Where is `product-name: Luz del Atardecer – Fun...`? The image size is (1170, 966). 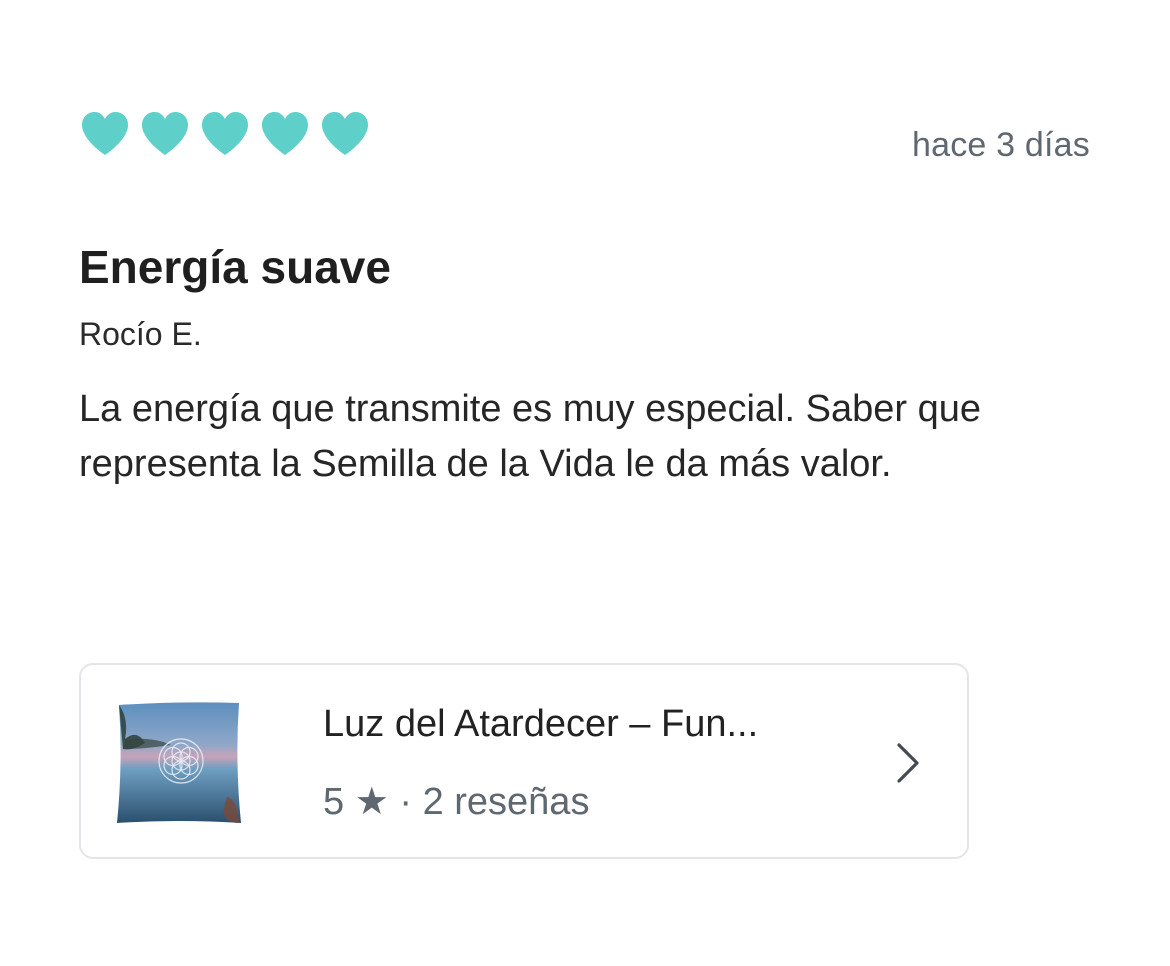 product-name: Luz del Atardecer – Fun... is located at coordinates (541, 724).